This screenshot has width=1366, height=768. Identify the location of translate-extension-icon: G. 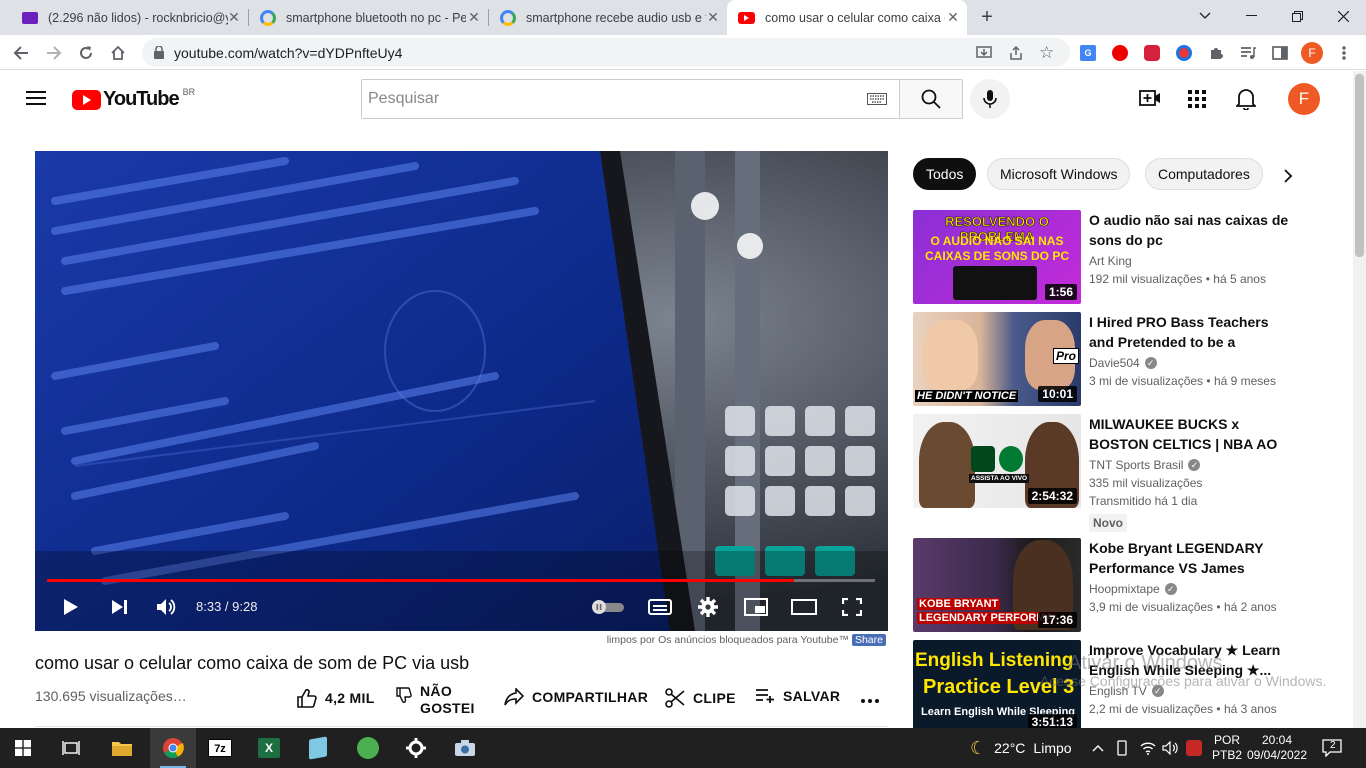
(1088, 53).